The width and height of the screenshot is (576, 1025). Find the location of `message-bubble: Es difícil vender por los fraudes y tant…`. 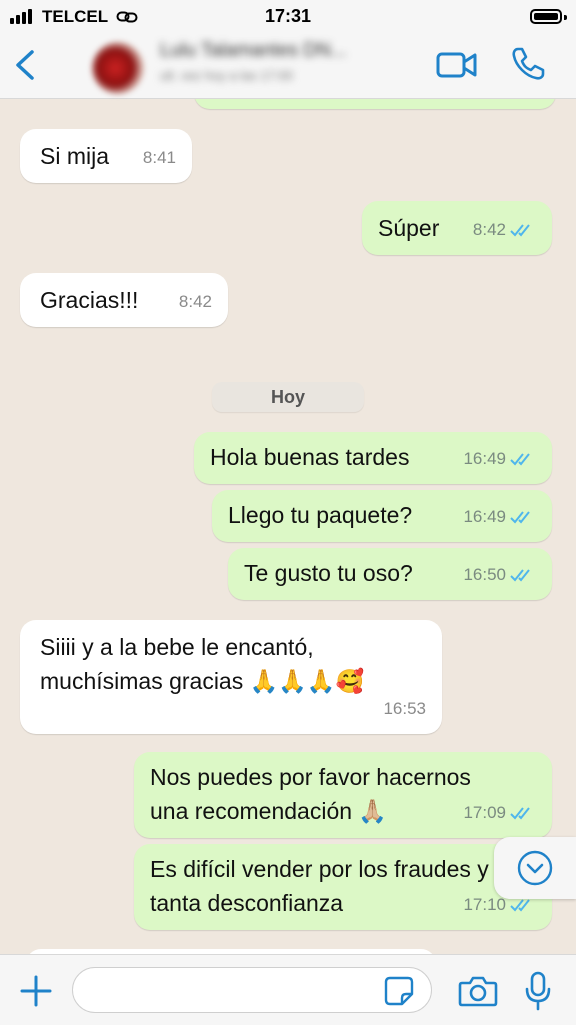

message-bubble: Es difícil vender por los fraudes y tant… is located at coordinates (343, 887).